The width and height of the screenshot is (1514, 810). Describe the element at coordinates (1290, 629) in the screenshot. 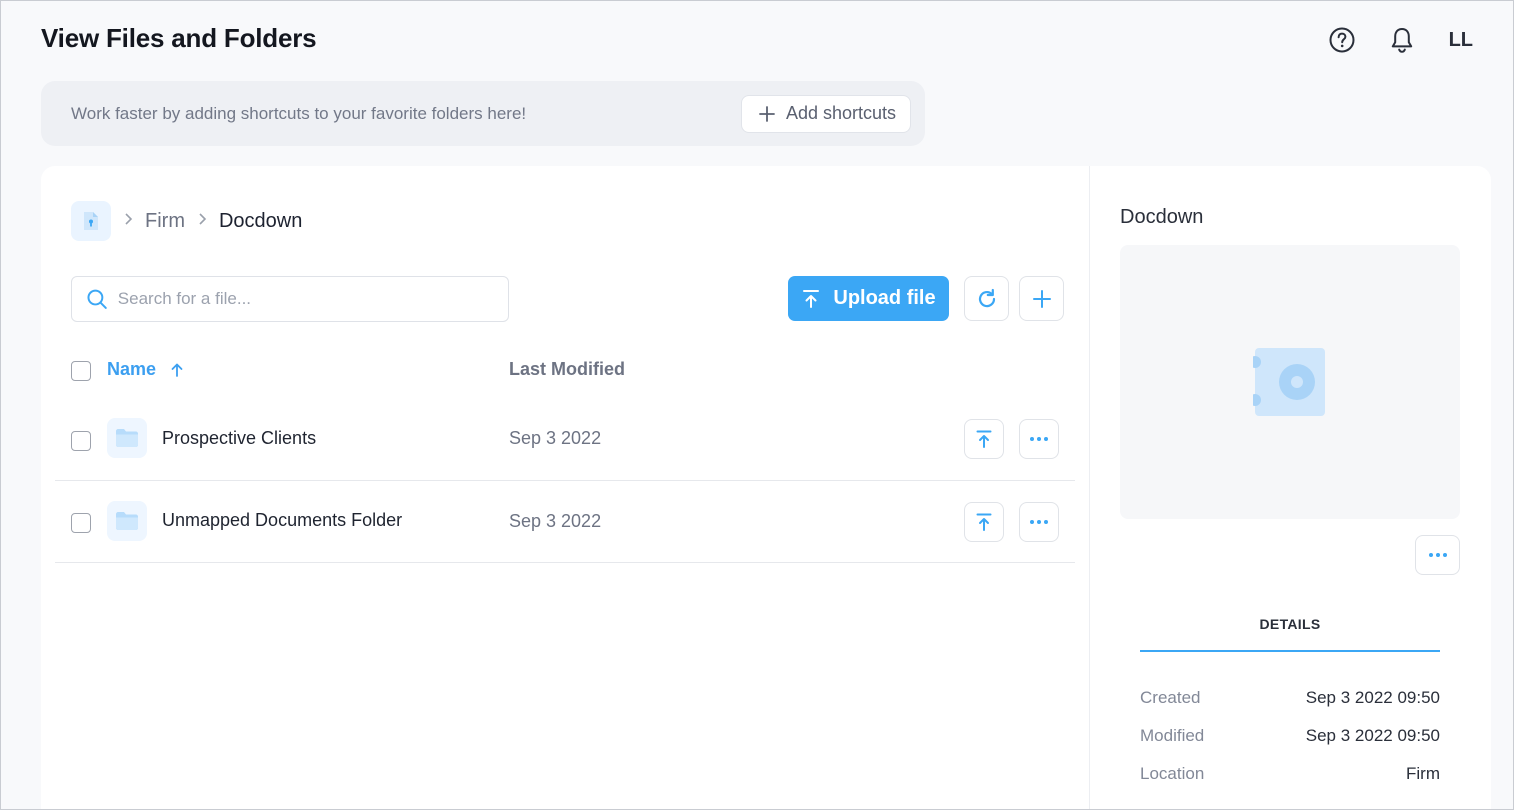

I see `tab-details: DETAILS` at that location.